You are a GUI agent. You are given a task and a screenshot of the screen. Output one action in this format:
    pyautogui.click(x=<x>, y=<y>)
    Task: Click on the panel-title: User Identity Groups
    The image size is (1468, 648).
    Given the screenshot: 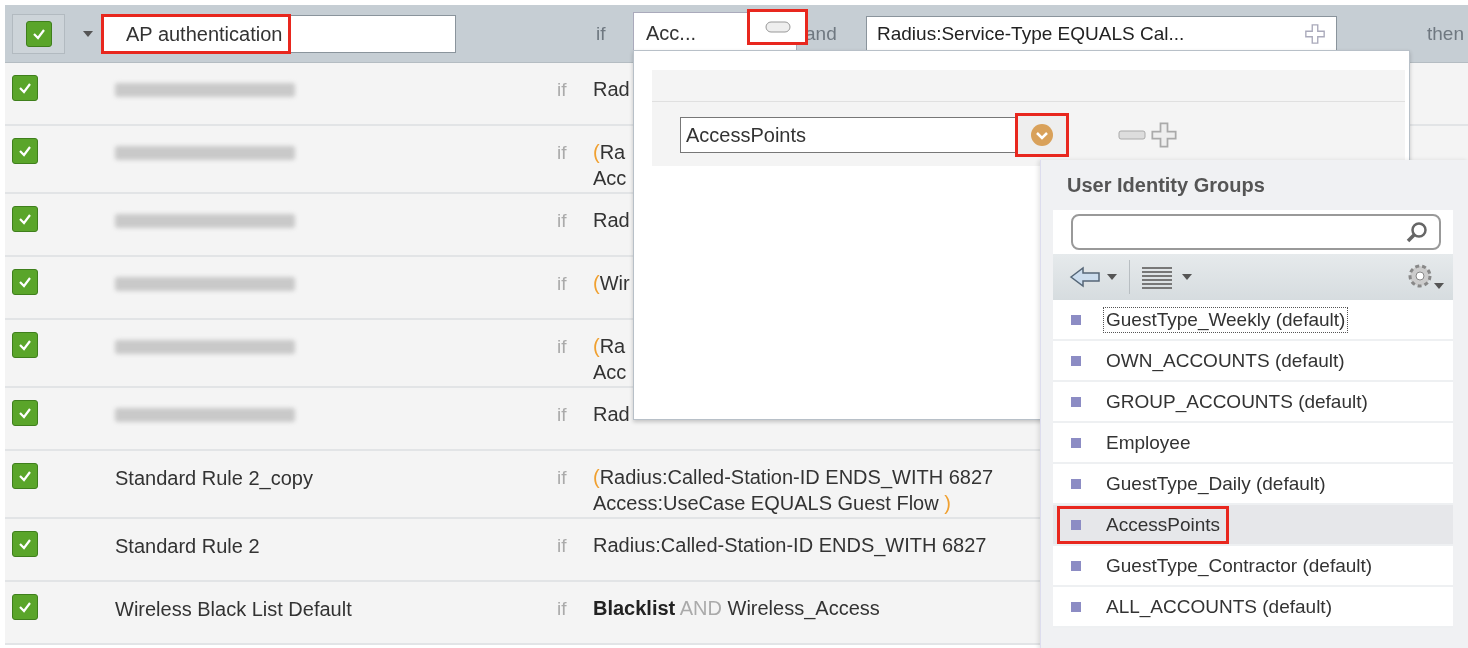 What is the action you would take?
    pyautogui.click(x=1166, y=185)
    